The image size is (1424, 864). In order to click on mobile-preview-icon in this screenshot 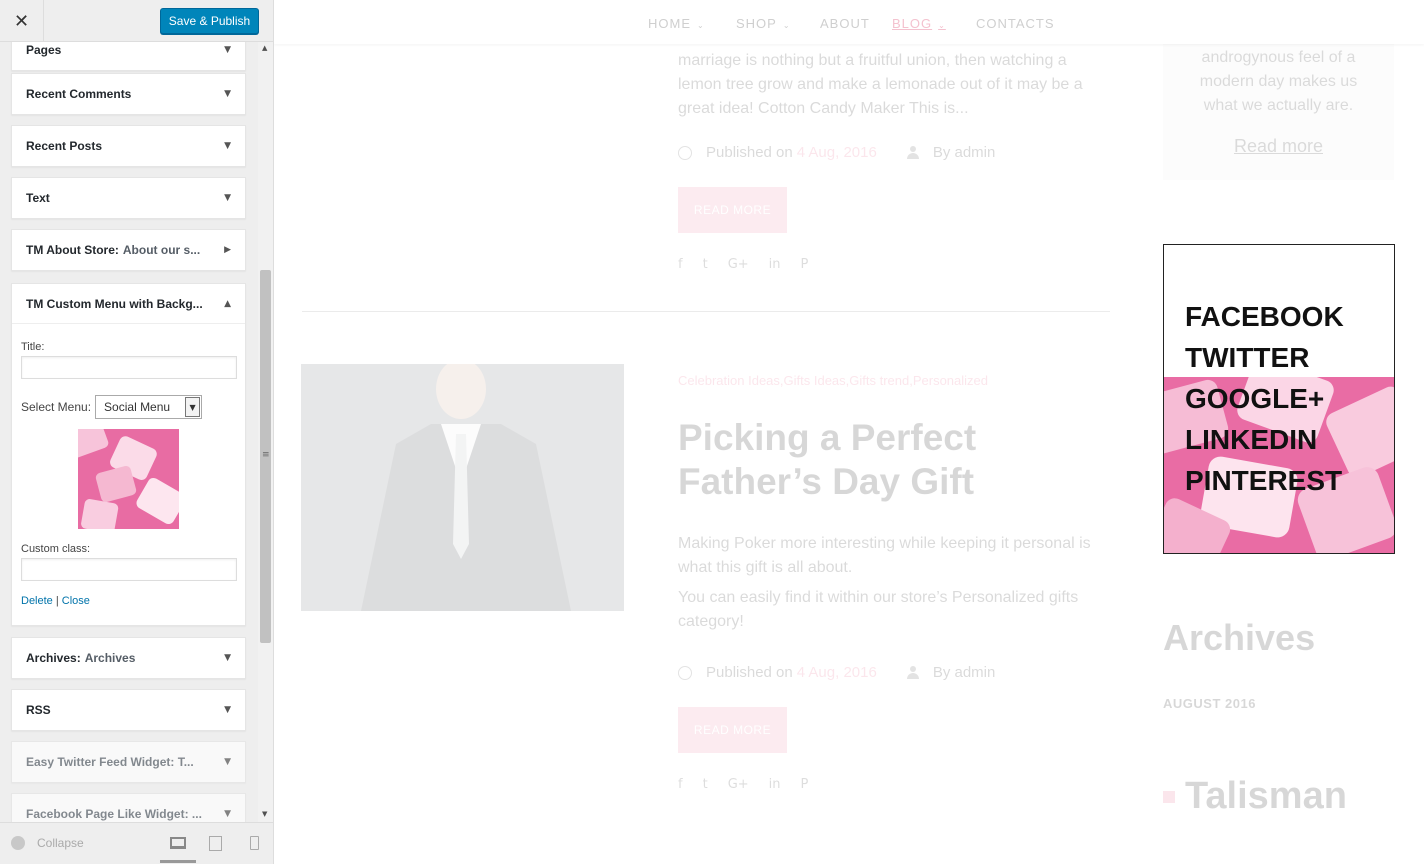, I will do `click(254, 843)`.